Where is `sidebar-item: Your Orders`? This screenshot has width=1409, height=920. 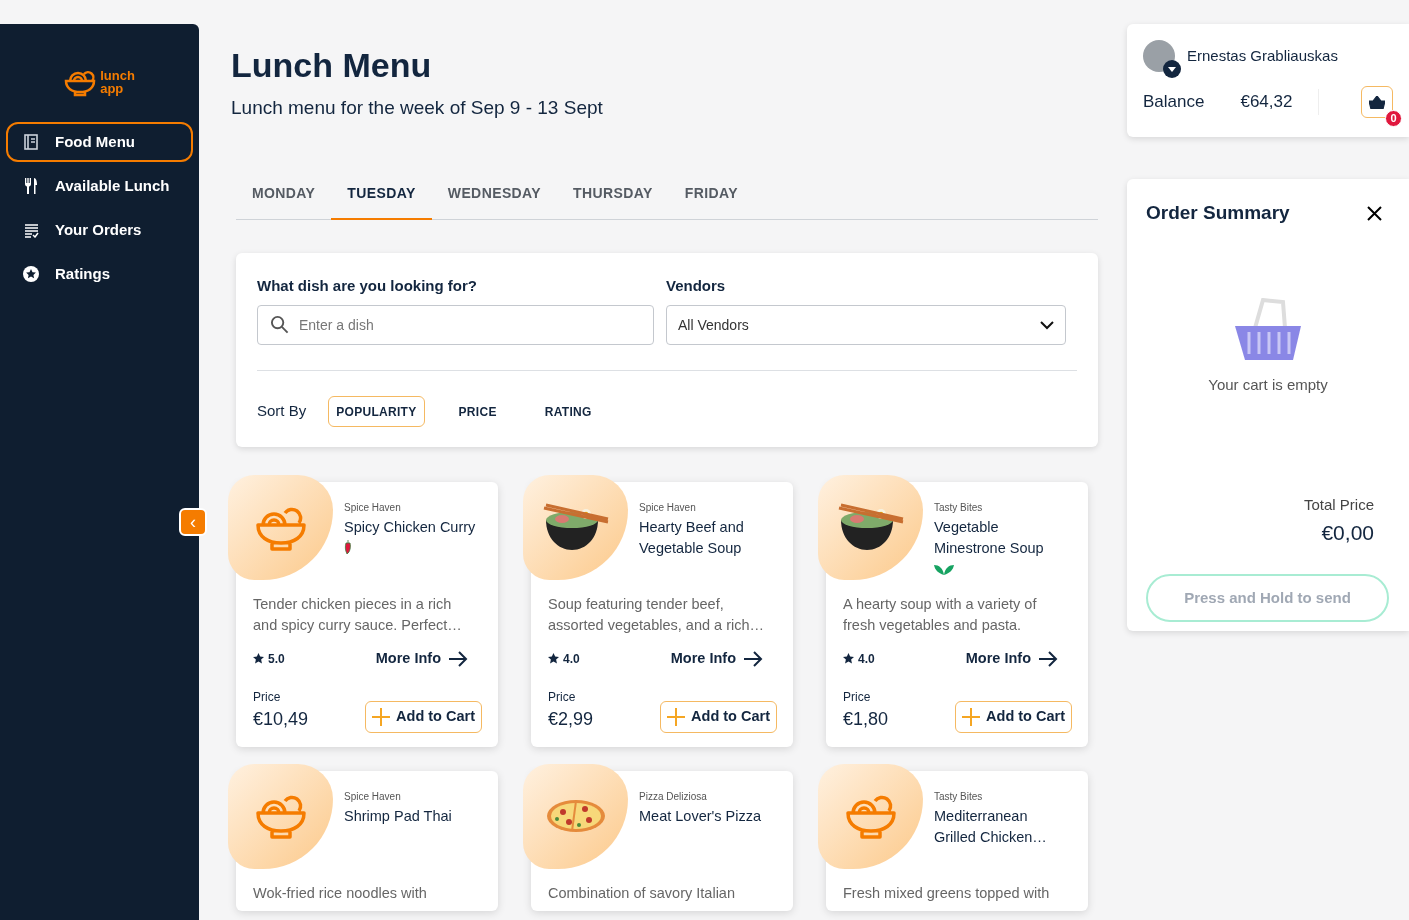
sidebar-item: Your Orders is located at coordinates (99, 230).